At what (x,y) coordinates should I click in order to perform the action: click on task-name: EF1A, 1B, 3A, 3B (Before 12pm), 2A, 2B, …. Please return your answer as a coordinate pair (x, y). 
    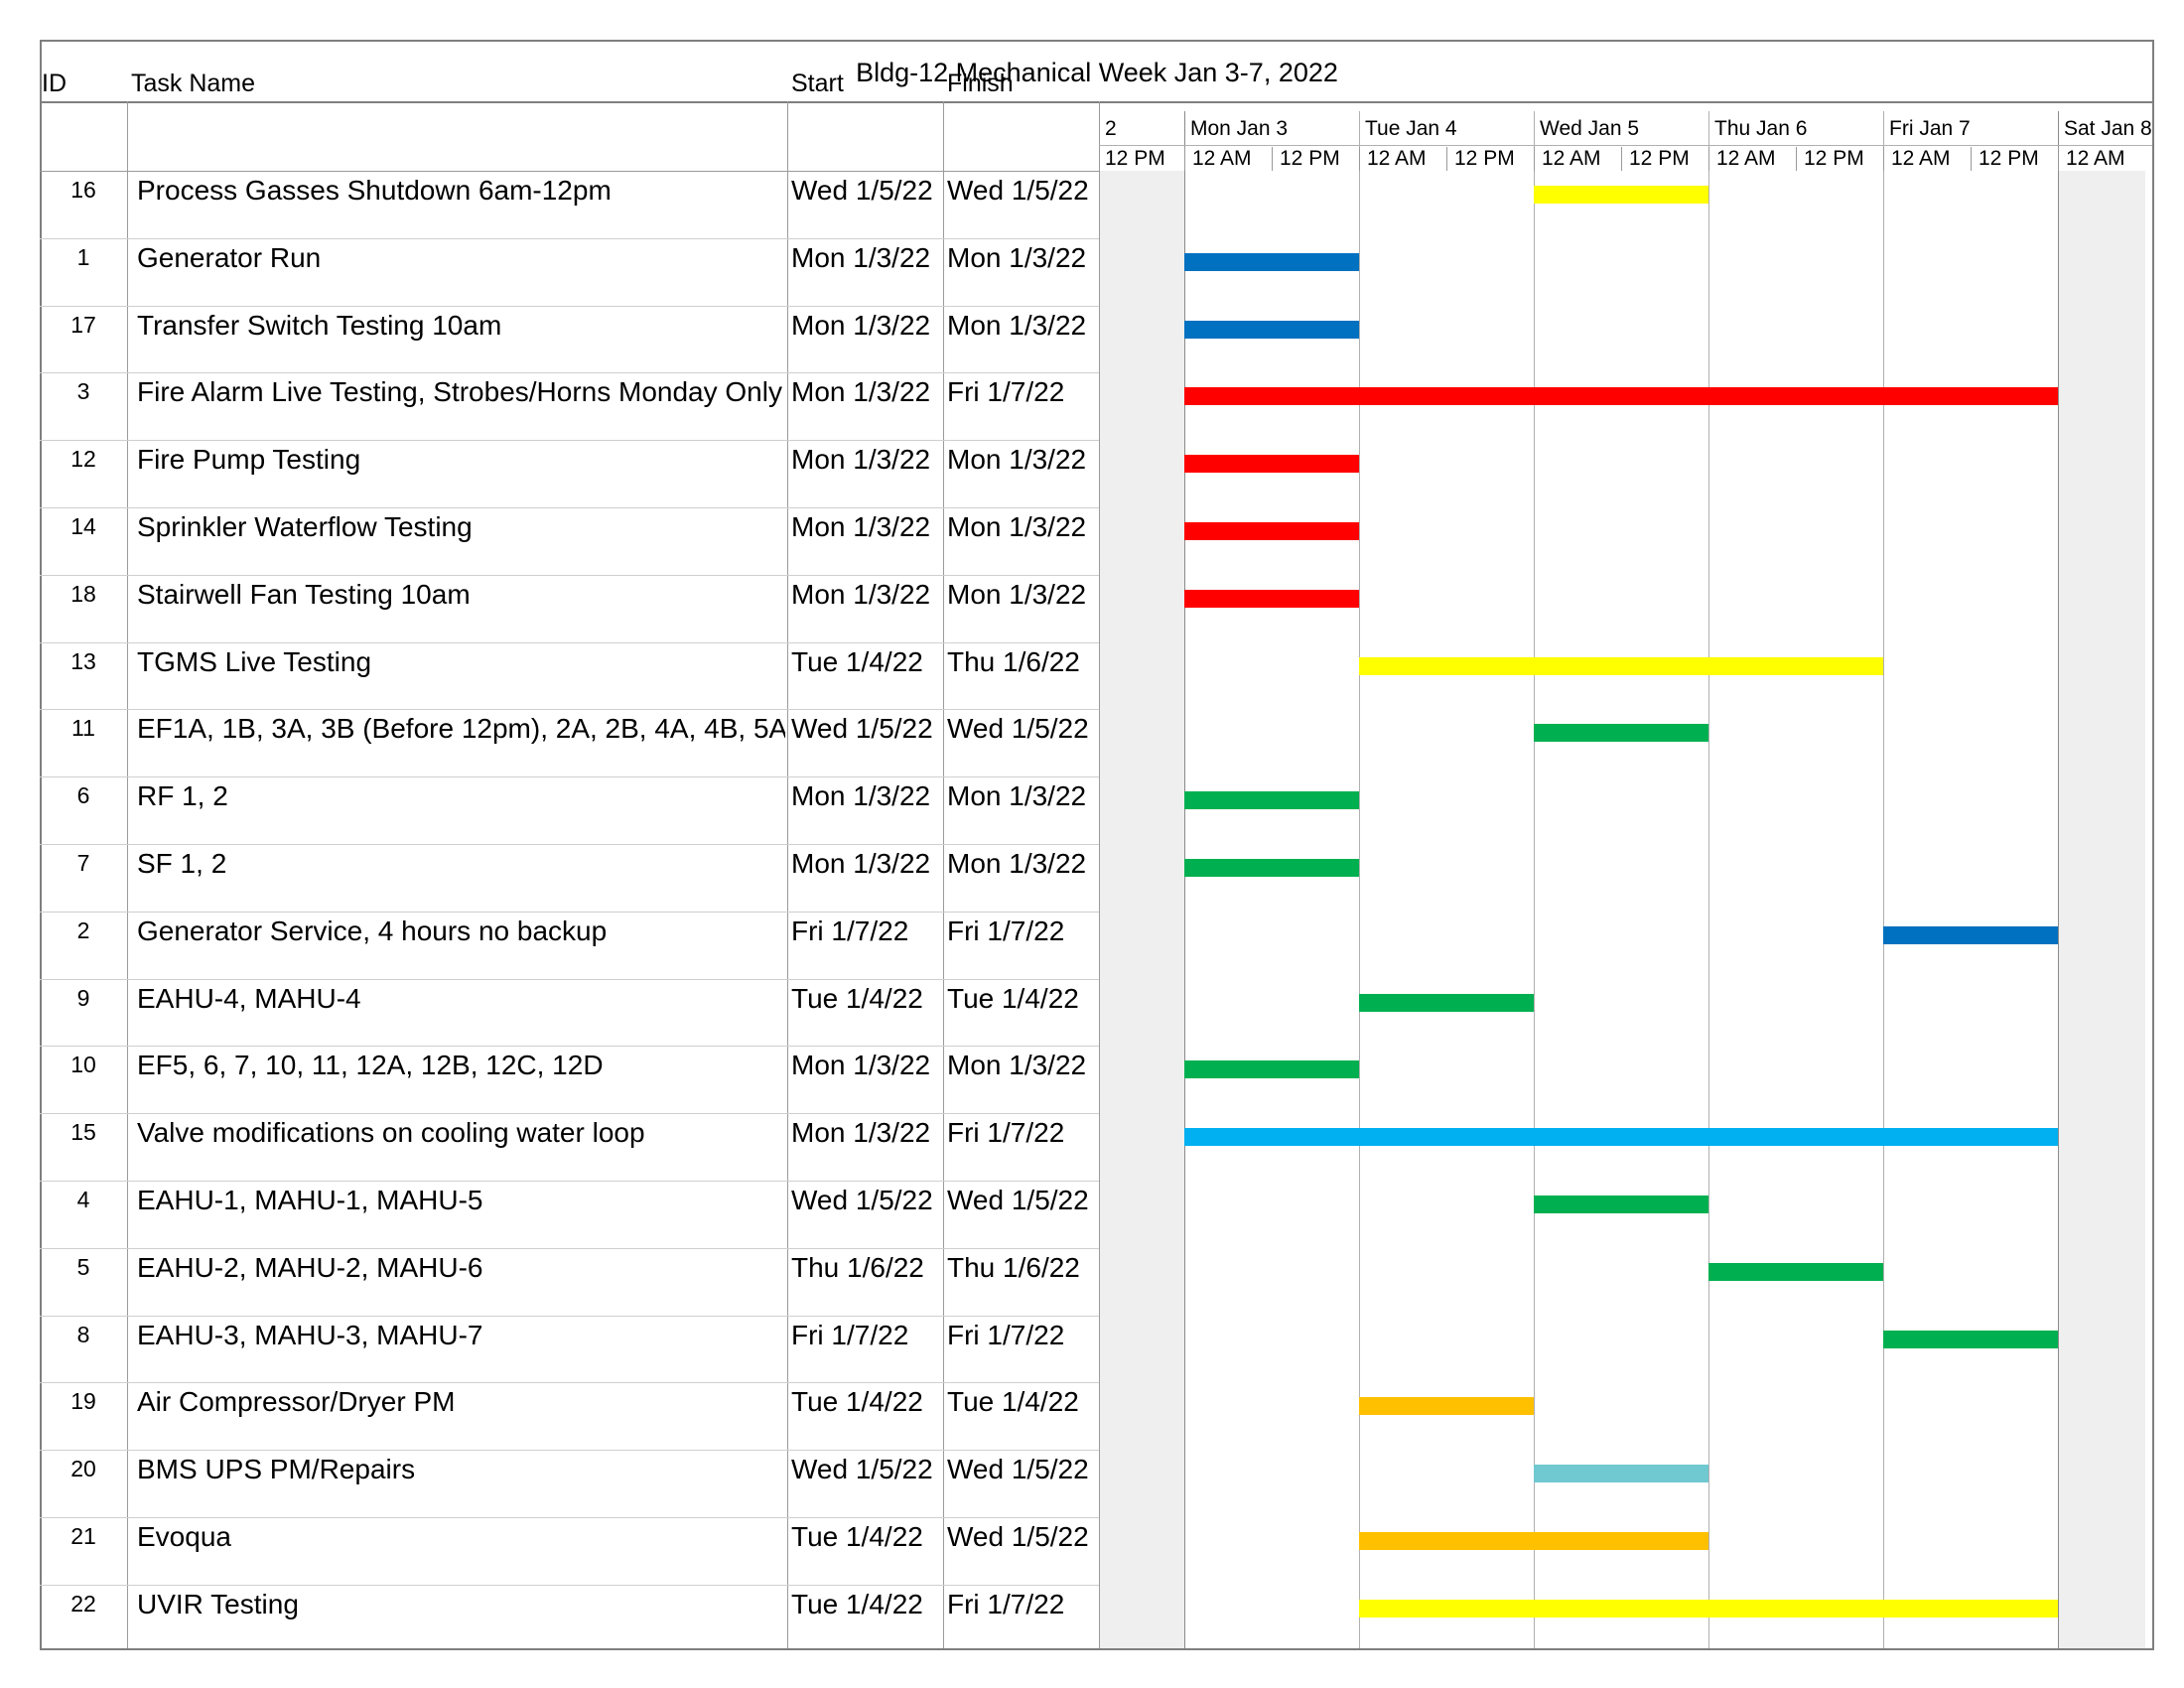
    Looking at the image, I should click on (461, 729).